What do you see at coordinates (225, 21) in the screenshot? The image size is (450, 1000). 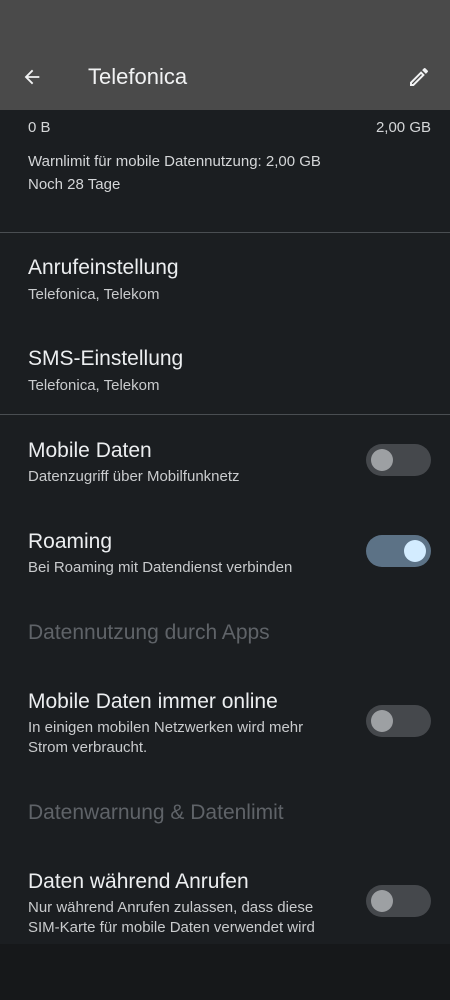 I see `status-bar` at bounding box center [225, 21].